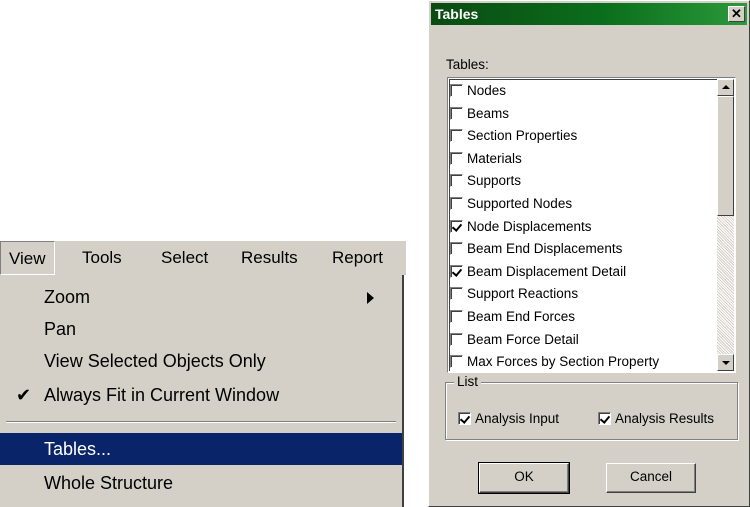 Image resolution: width=750 pixels, height=507 pixels. Describe the element at coordinates (725, 87) in the screenshot. I see `scroll-up-button` at that location.